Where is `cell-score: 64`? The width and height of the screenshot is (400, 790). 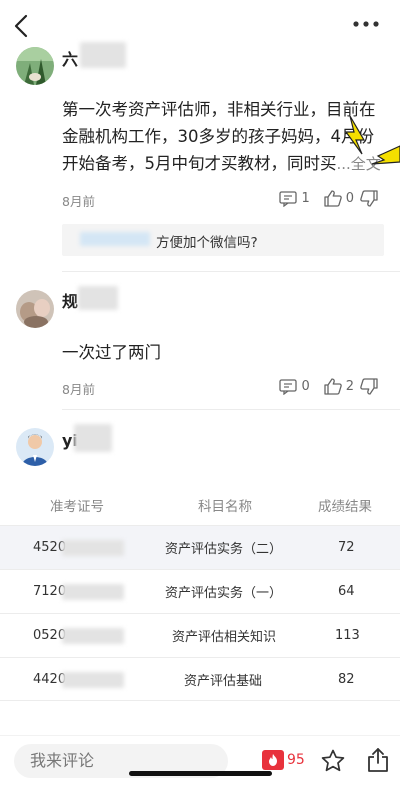
cell-score: 64 is located at coordinates (346, 591).